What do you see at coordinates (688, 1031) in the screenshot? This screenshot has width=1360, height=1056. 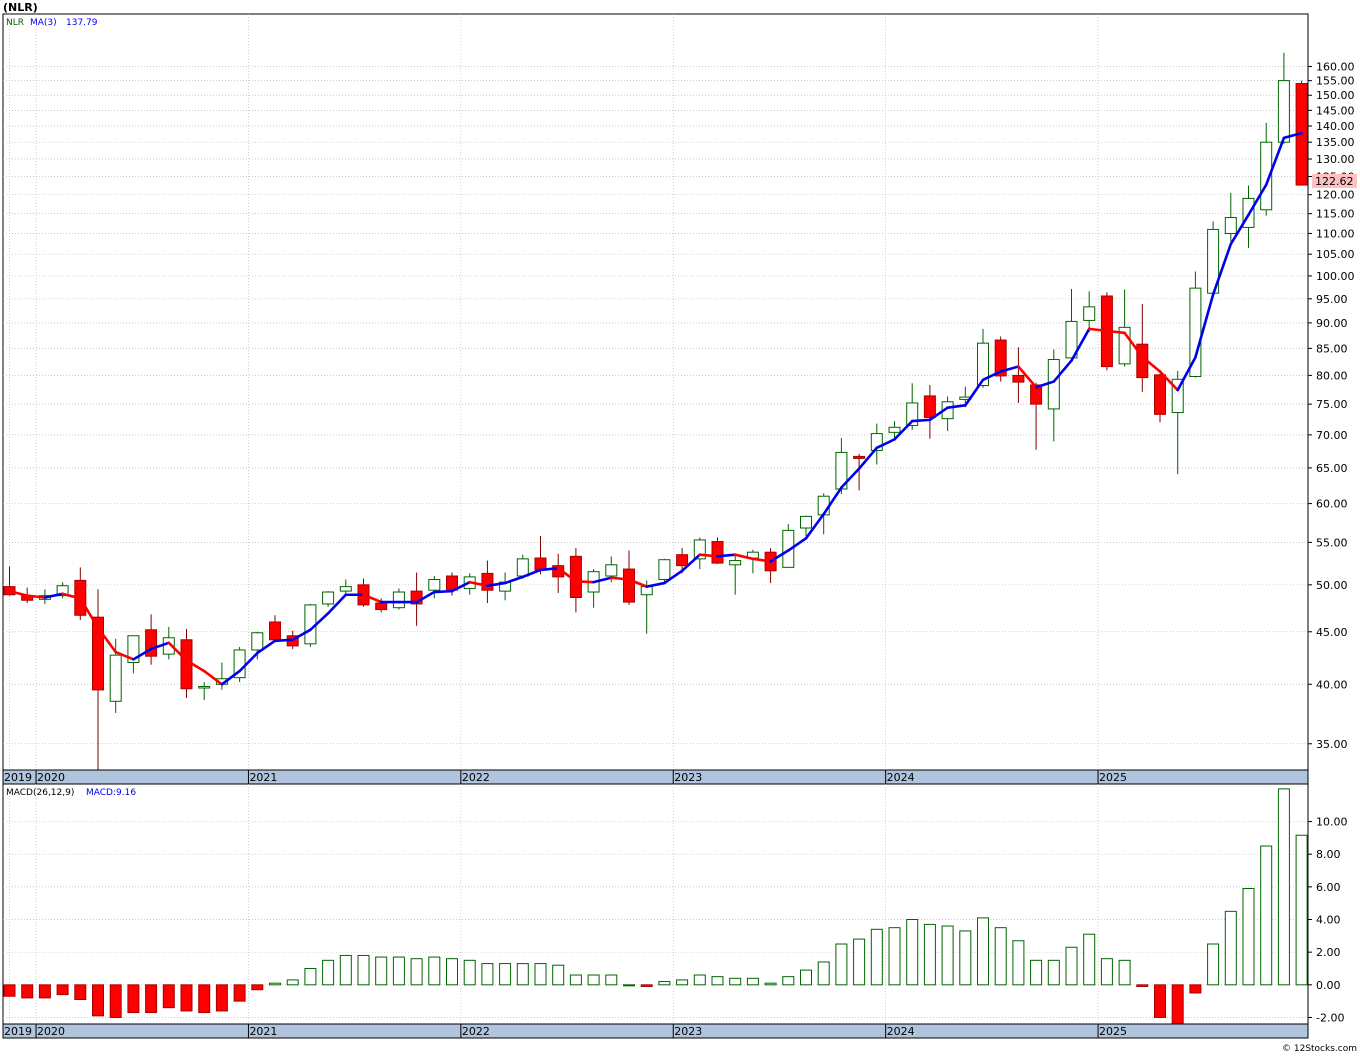 I see `macd-x-tick-label: 2023` at bounding box center [688, 1031].